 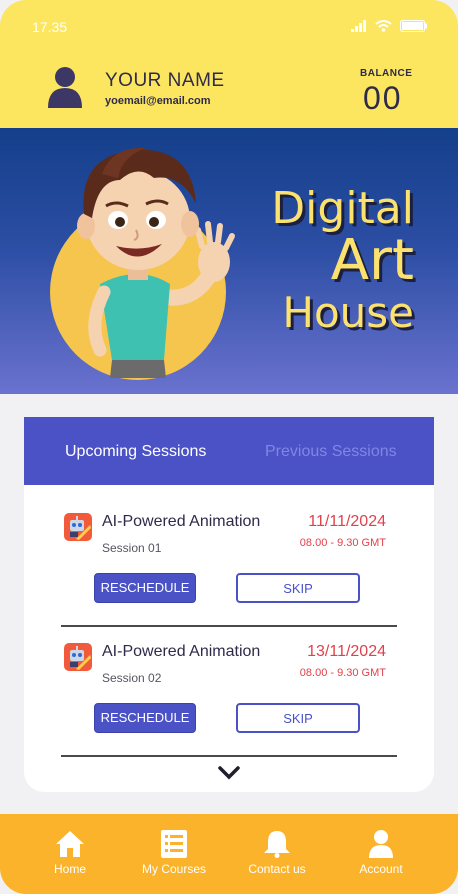 I want to click on status-time: 17.35, so click(x=50, y=27).